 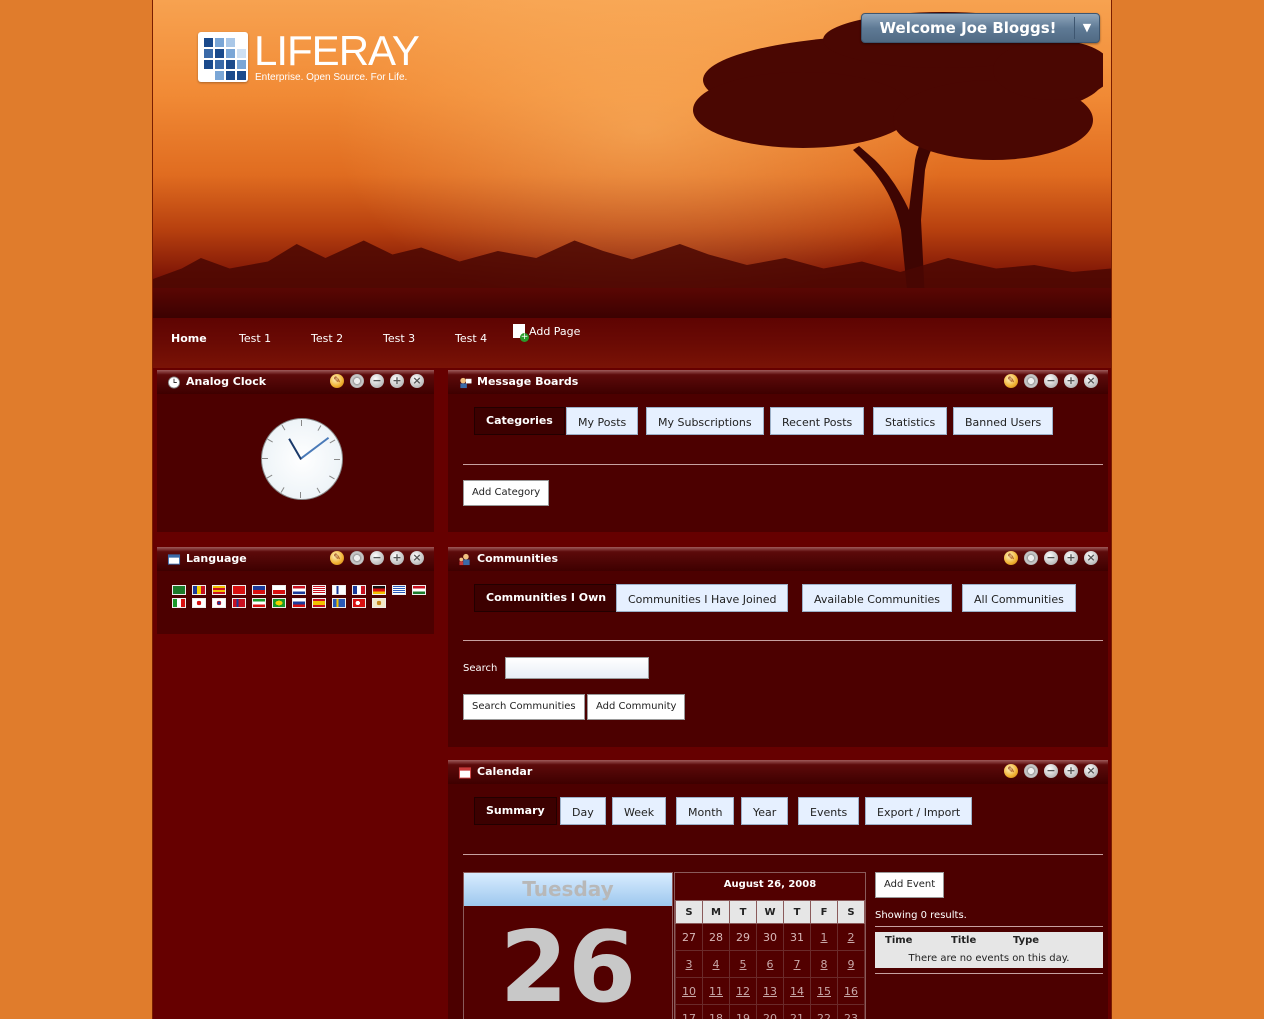 What do you see at coordinates (1003, 421) in the screenshot?
I see `tab-banned-users: Banned Users` at bounding box center [1003, 421].